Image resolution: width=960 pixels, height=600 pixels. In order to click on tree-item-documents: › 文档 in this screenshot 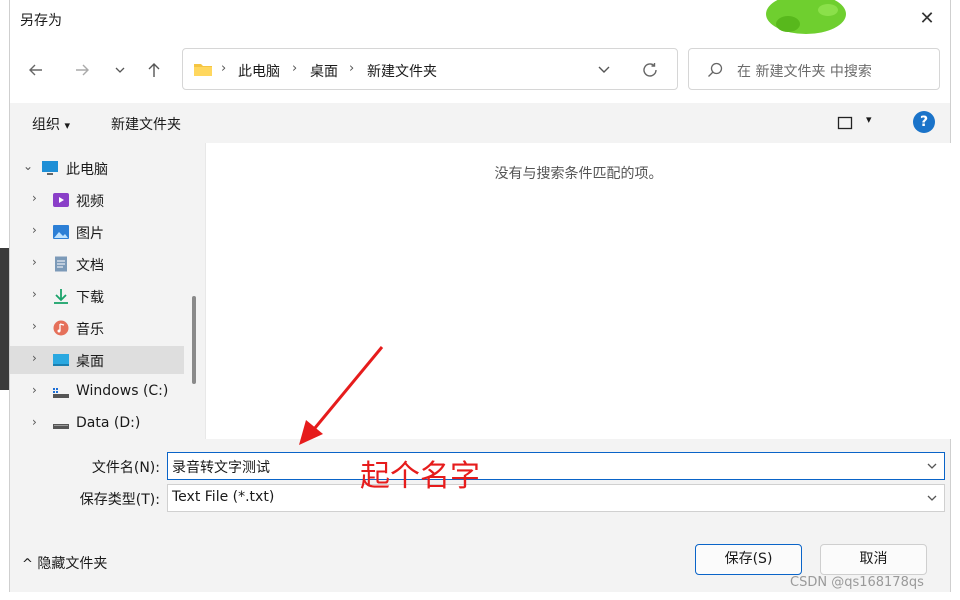, I will do `click(97, 264)`.